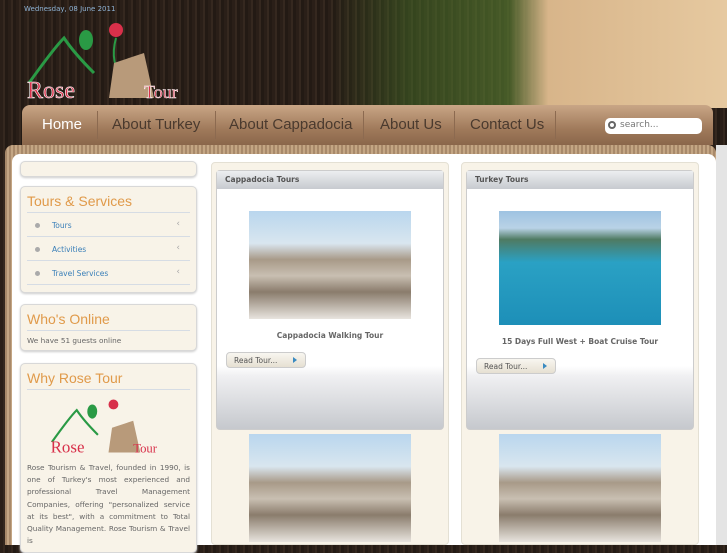  What do you see at coordinates (62, 225) in the screenshot?
I see `menu-item-label: Tours` at bounding box center [62, 225].